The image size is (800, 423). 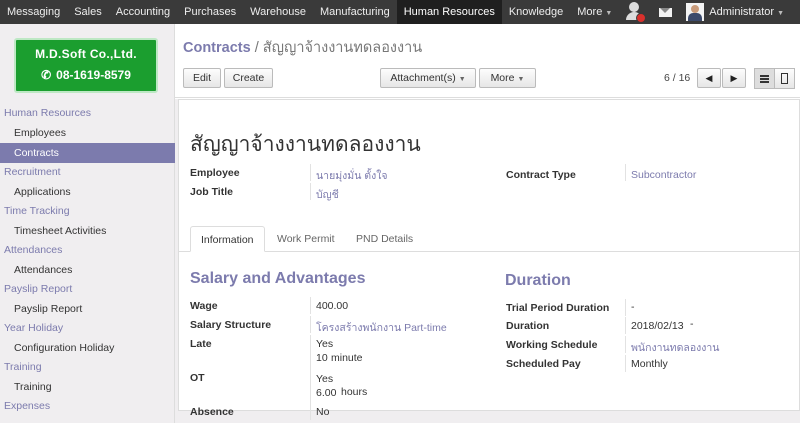 I want to click on late-field: Yes, so click(x=324, y=344).